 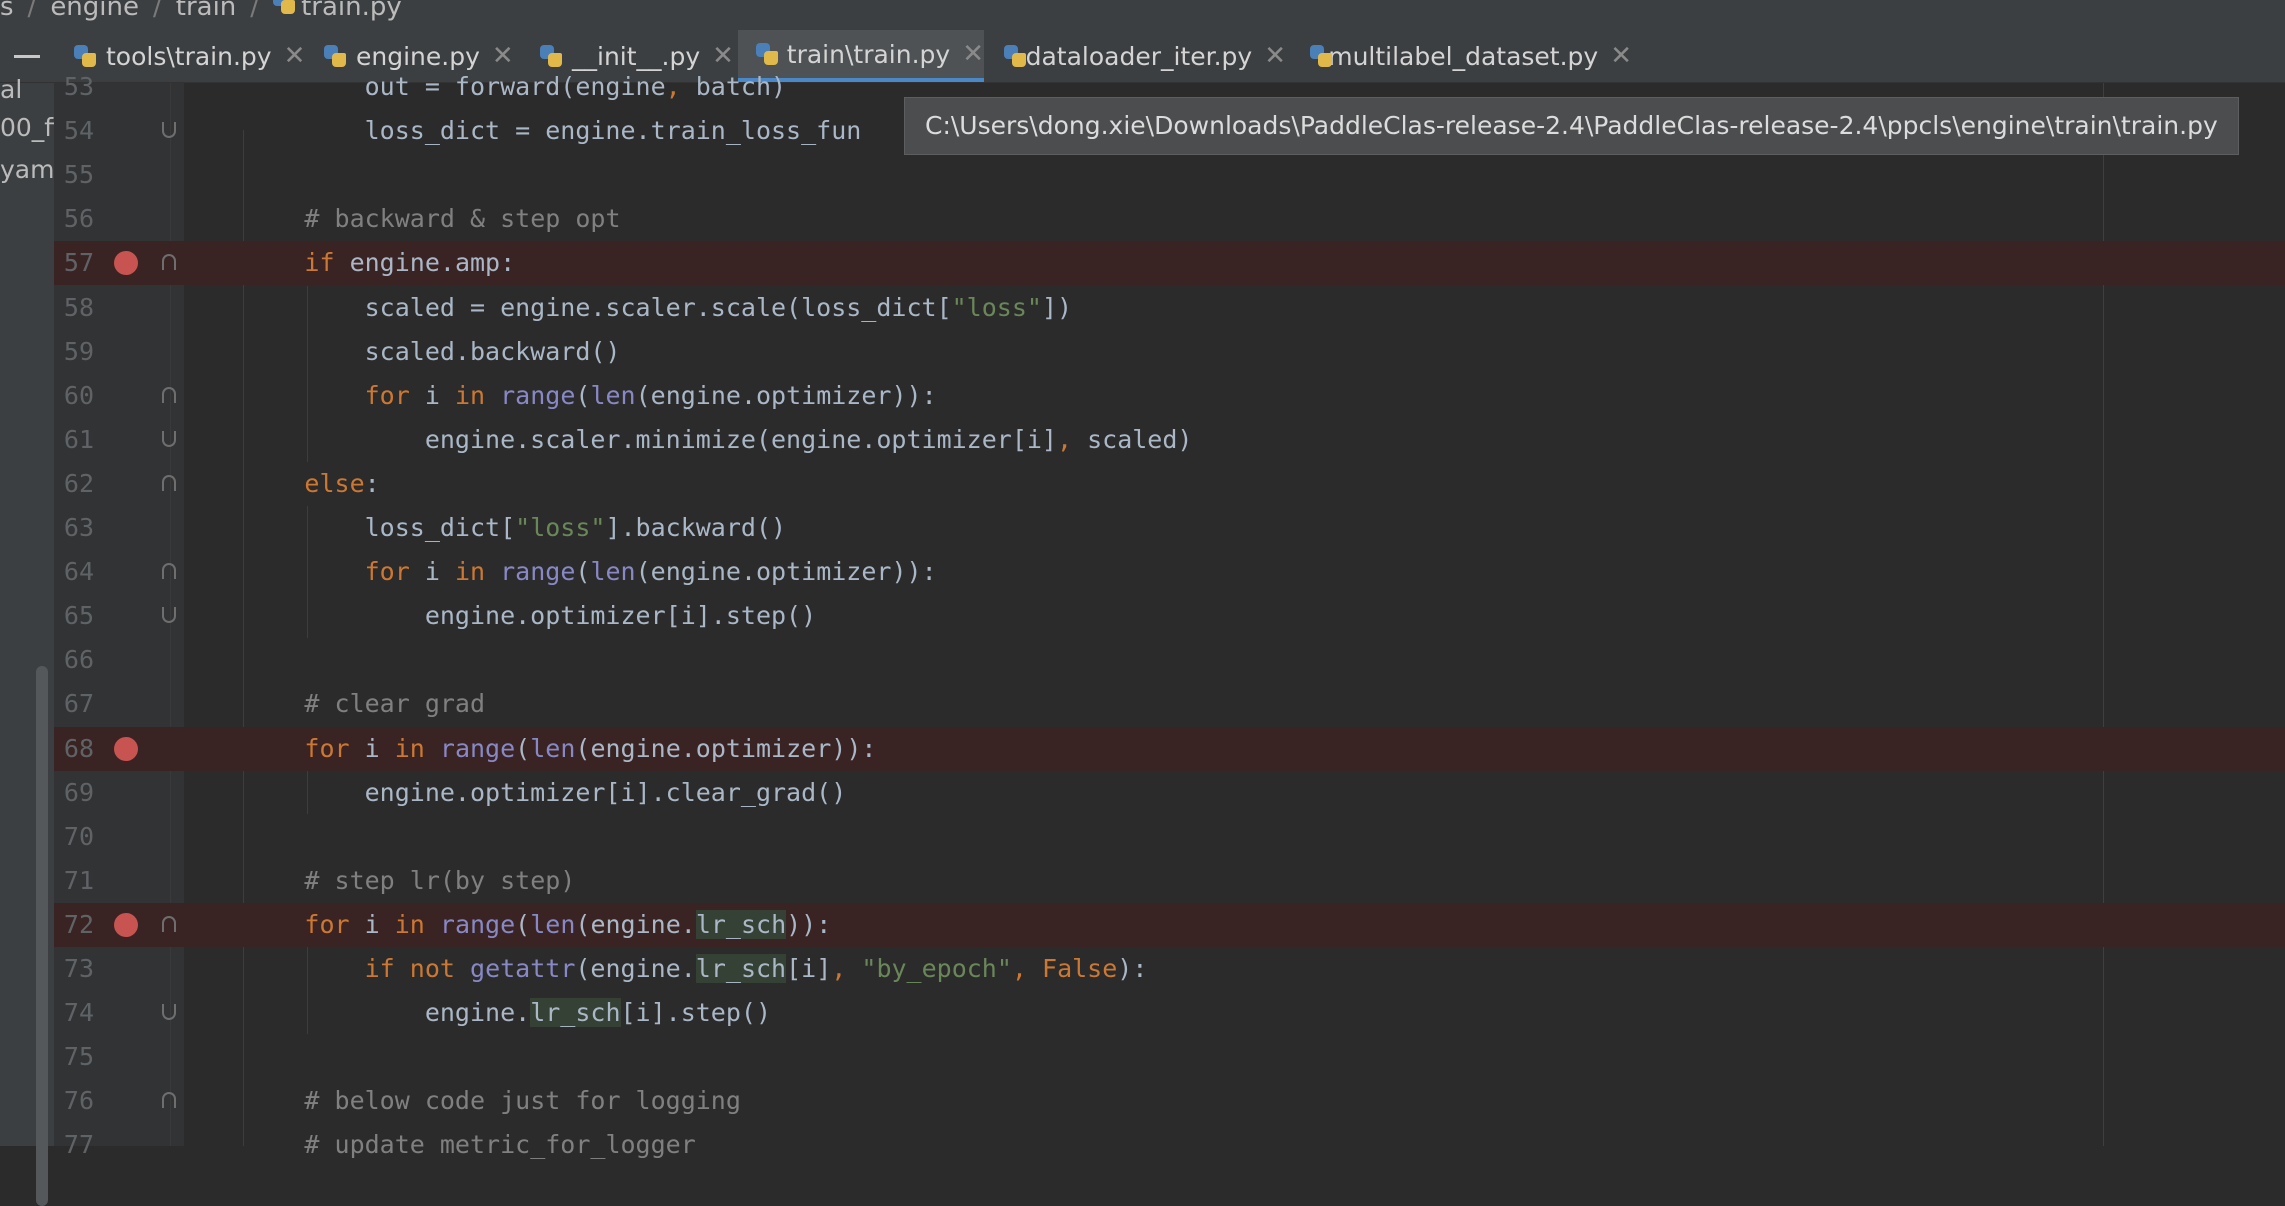 I want to click on code-text: scaled.backward(), so click(x=402, y=351).